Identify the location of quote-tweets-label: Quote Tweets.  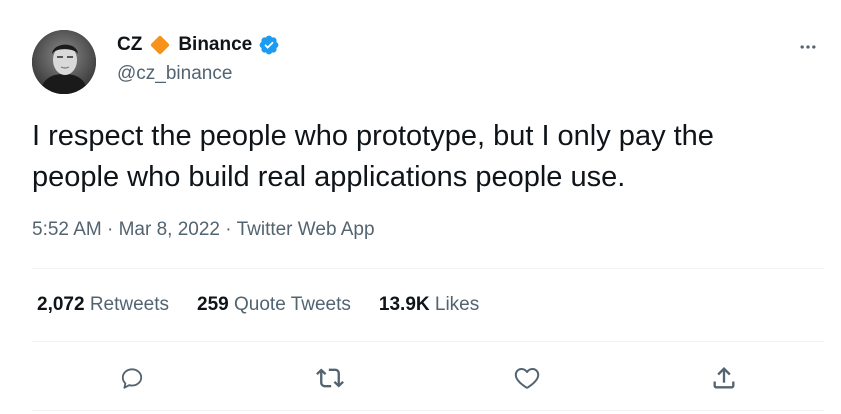
(292, 304).